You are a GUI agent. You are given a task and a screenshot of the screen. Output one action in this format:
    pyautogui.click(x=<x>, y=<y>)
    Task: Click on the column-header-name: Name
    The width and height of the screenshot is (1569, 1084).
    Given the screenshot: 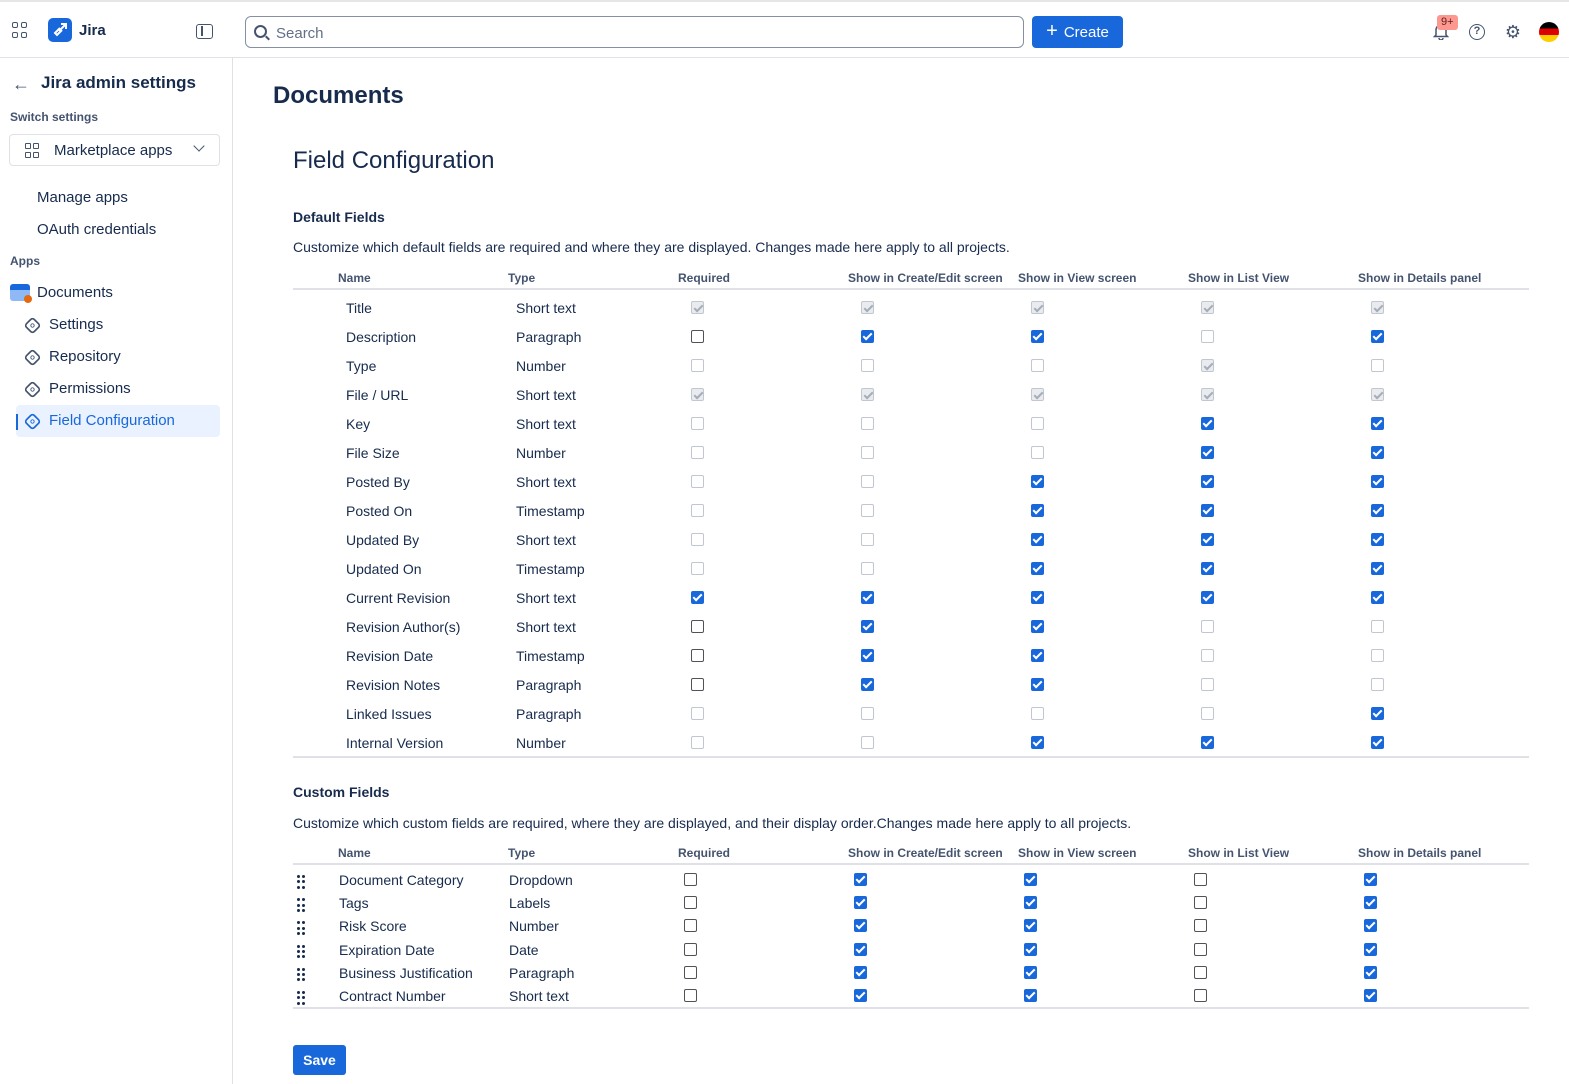 What is the action you would take?
    pyautogui.click(x=354, y=853)
    